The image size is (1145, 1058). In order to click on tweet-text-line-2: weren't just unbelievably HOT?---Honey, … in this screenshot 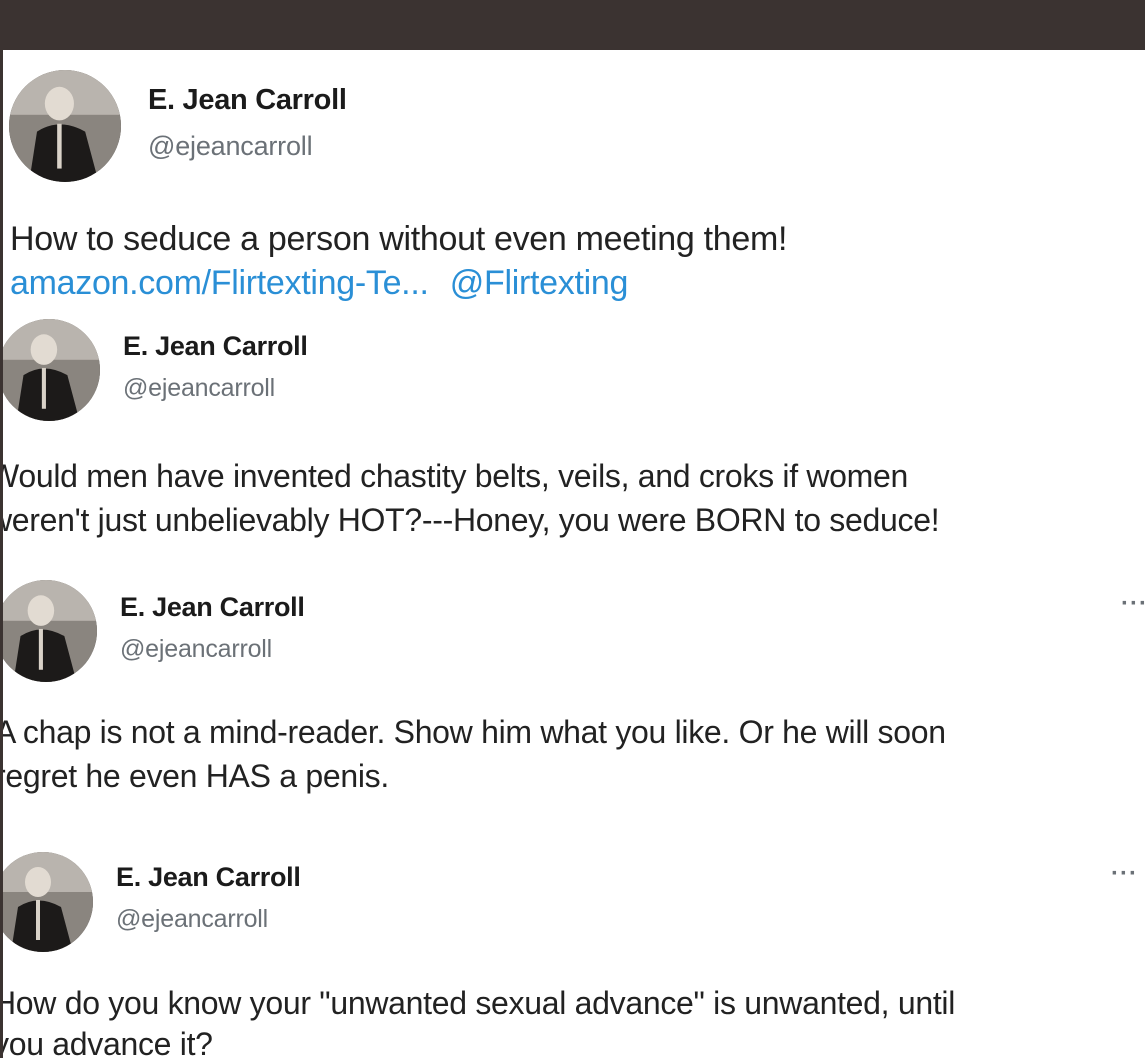, I will do `click(471, 520)`.